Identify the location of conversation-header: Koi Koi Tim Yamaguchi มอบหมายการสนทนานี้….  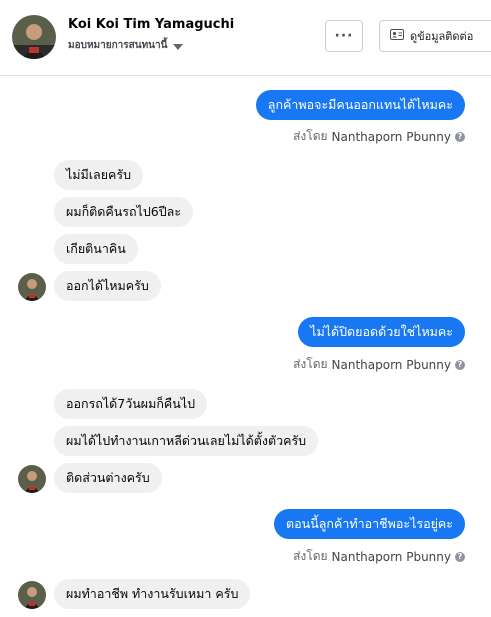
(245, 38).